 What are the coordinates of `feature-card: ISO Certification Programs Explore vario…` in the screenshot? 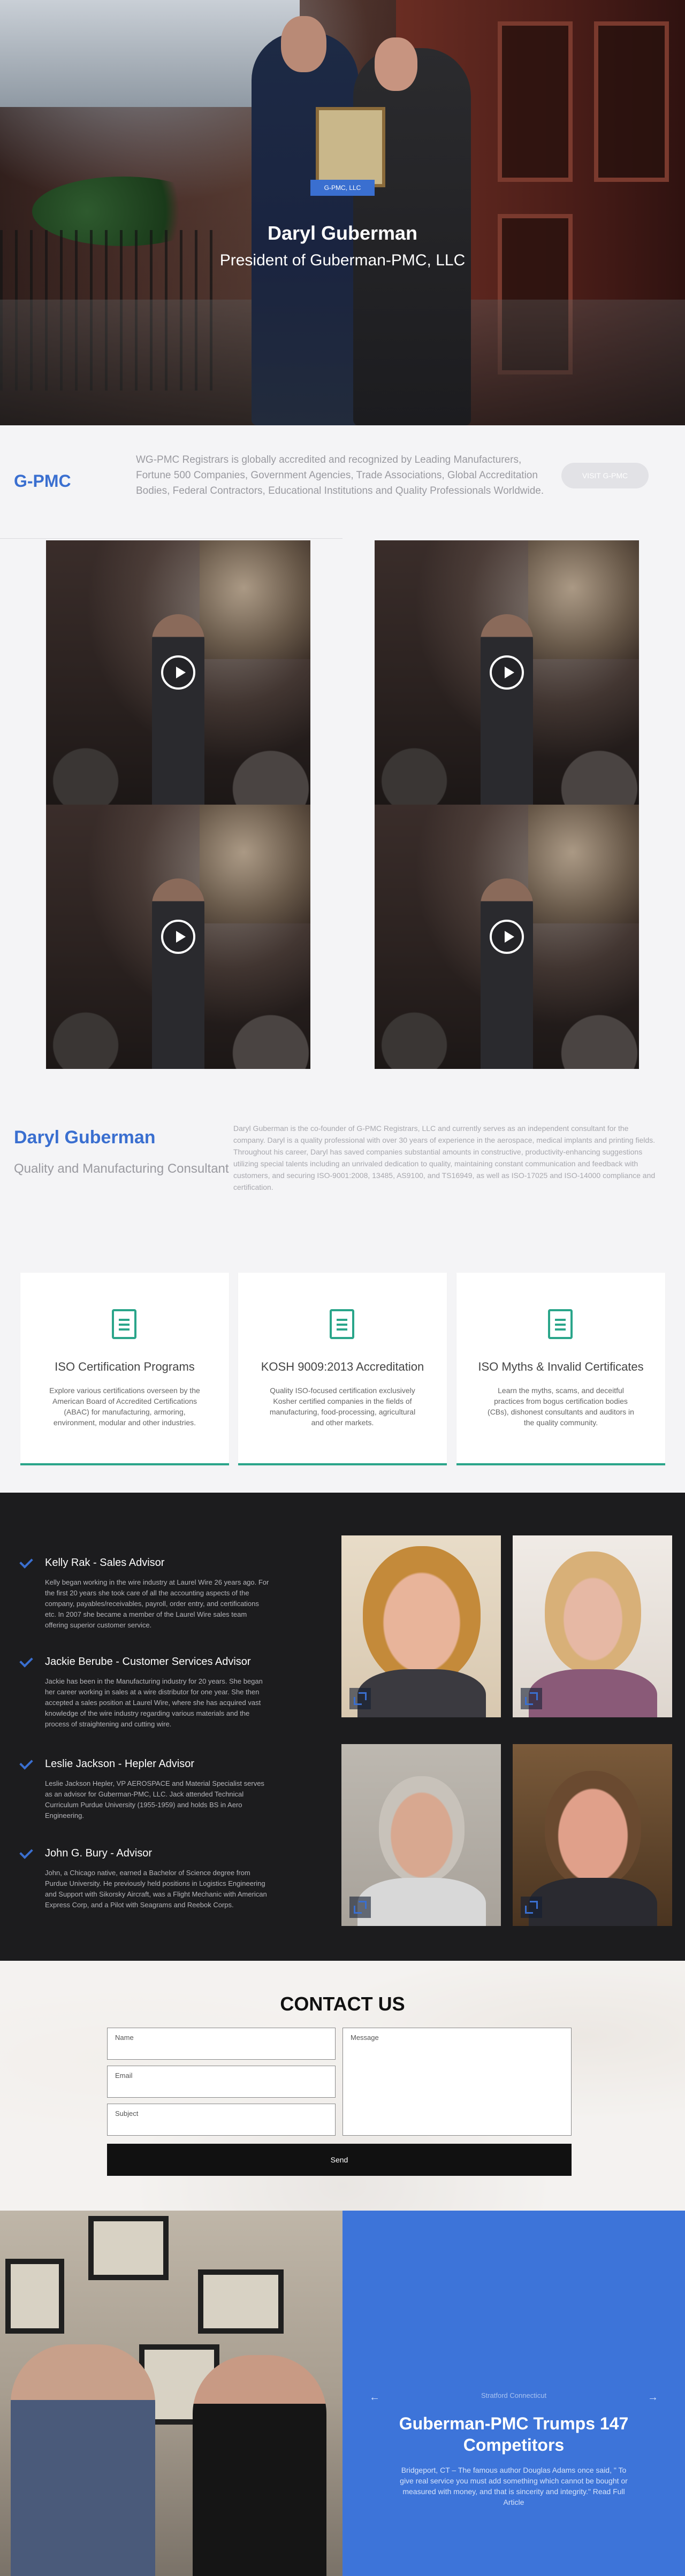 It's located at (124, 1369).